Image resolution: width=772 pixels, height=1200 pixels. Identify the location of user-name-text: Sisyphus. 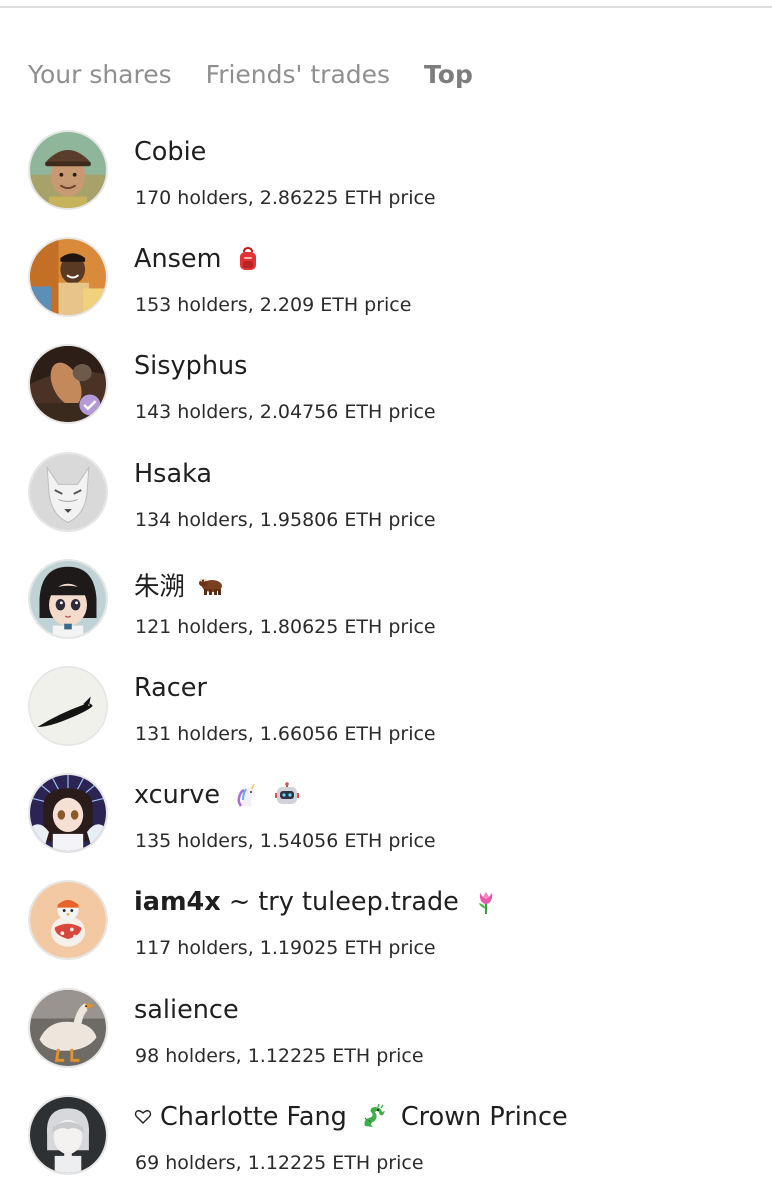
(191, 366).